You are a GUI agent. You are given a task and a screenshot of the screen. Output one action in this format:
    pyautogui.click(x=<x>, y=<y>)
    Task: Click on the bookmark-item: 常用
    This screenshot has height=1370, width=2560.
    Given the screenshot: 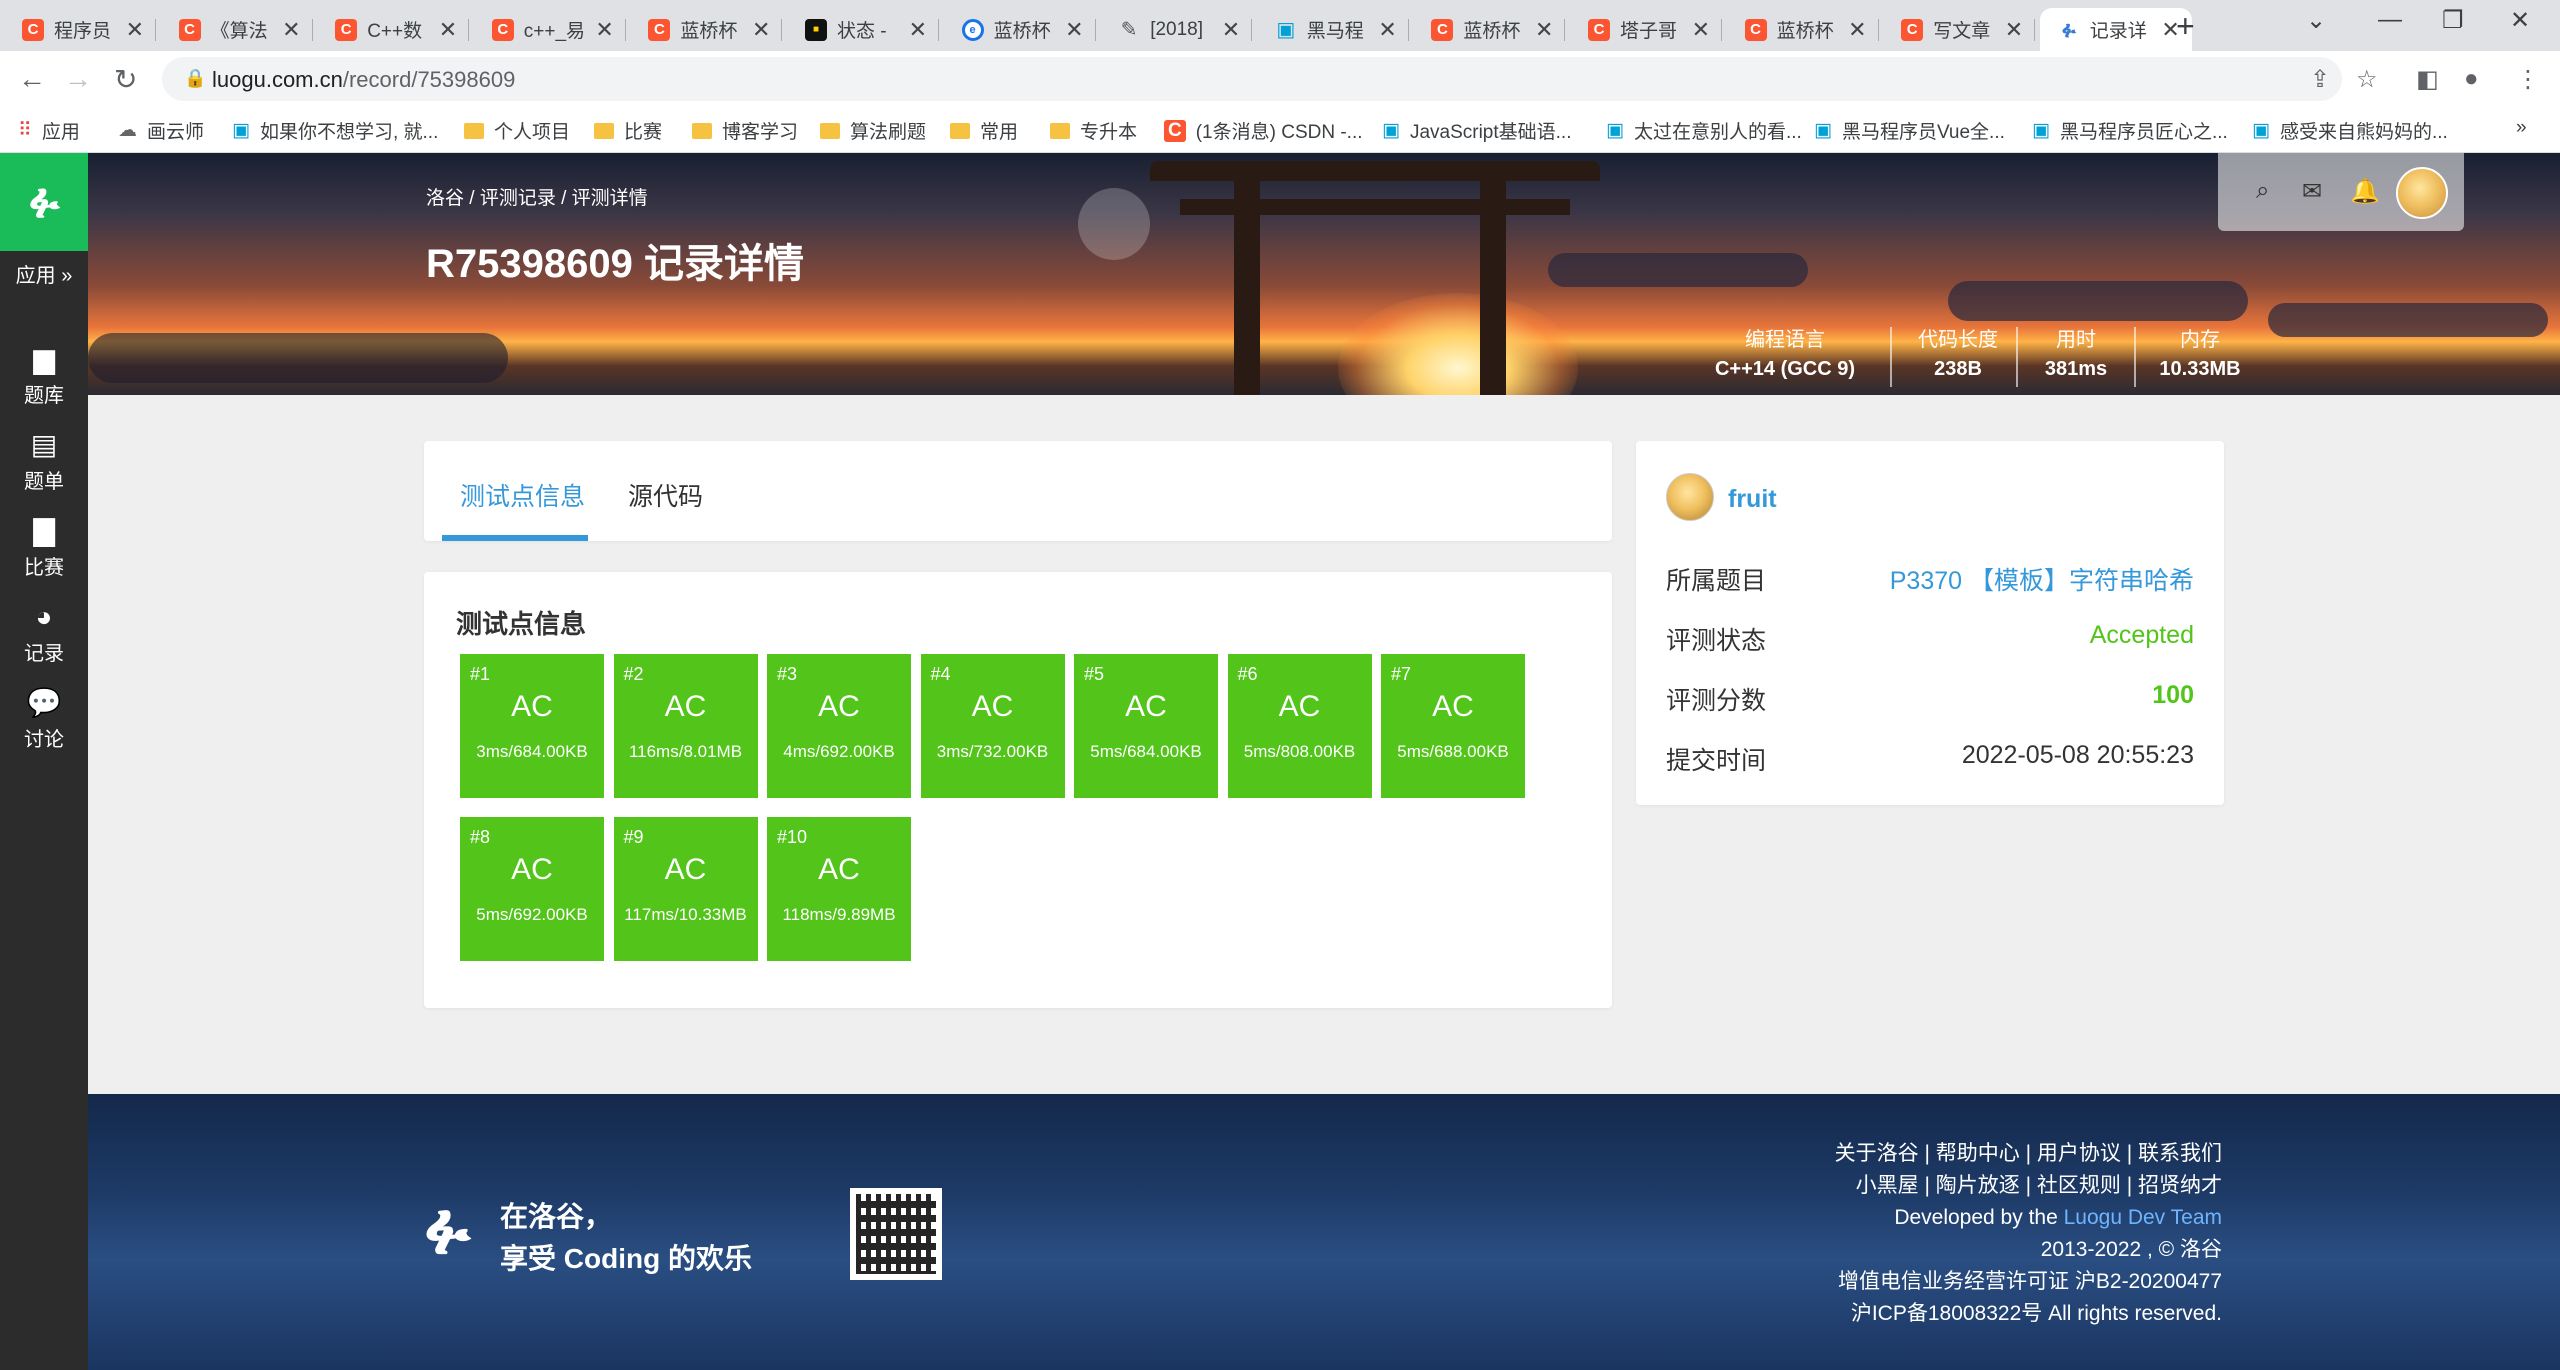 What is the action you would take?
    pyautogui.click(x=984, y=130)
    